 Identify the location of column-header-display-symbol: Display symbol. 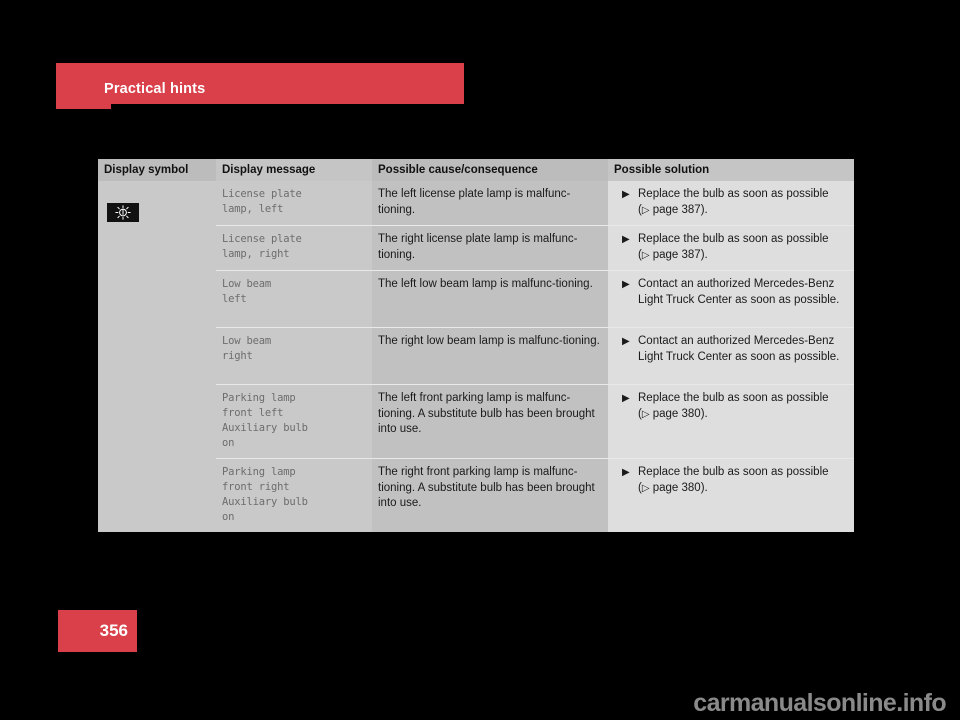
(157, 170).